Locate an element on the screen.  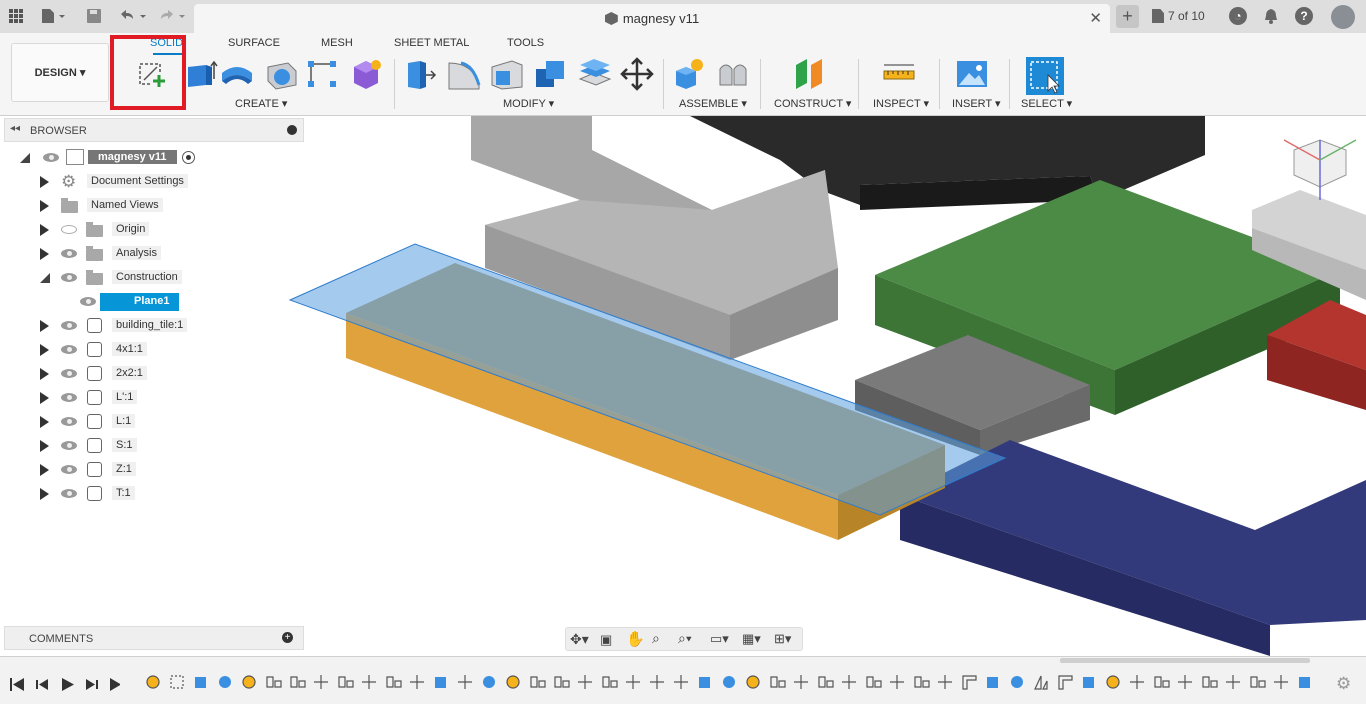
timeline-features is located at coordinates (734, 683).